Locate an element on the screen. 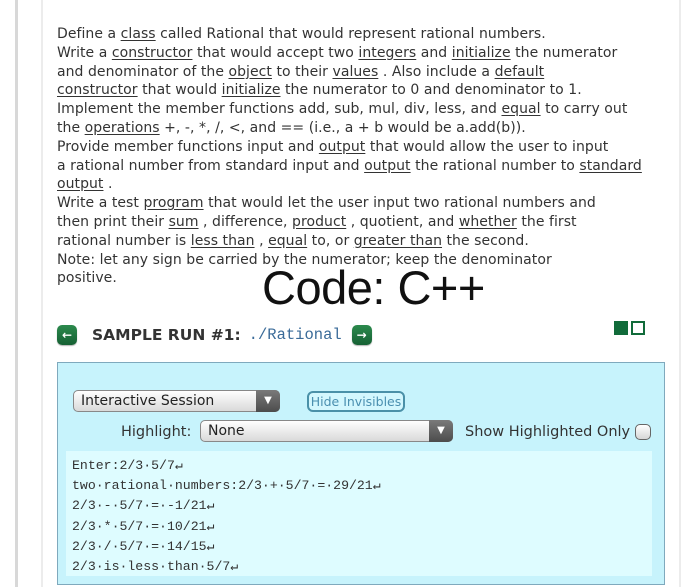  arrow-left-icon: ← is located at coordinates (67, 335).